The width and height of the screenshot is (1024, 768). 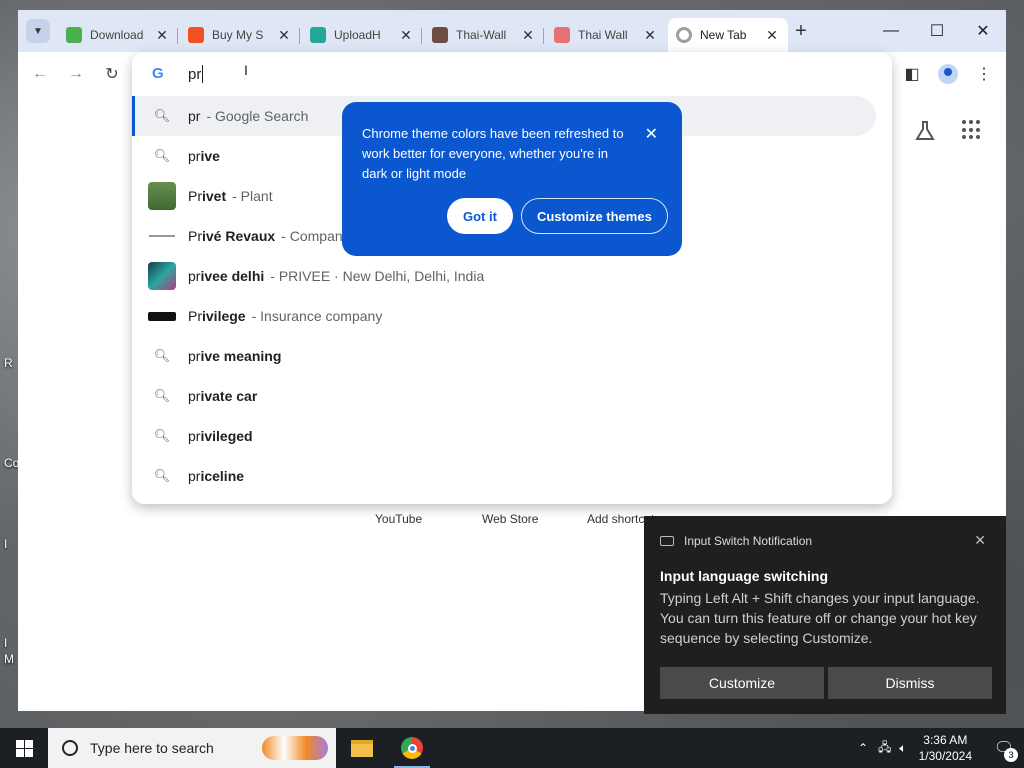 I want to click on clock-time: 3:36 AM, so click(x=945, y=740).